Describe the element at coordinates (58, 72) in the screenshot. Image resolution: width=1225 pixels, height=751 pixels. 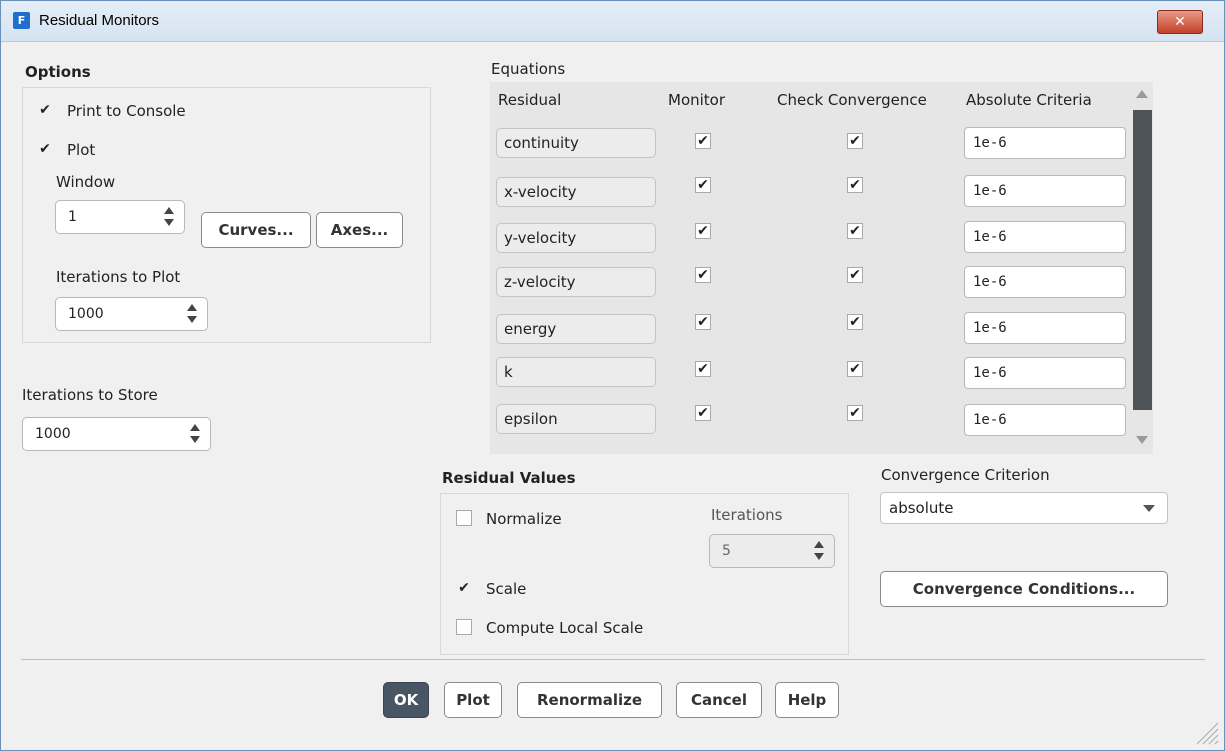
I see `options-heading: Options` at that location.